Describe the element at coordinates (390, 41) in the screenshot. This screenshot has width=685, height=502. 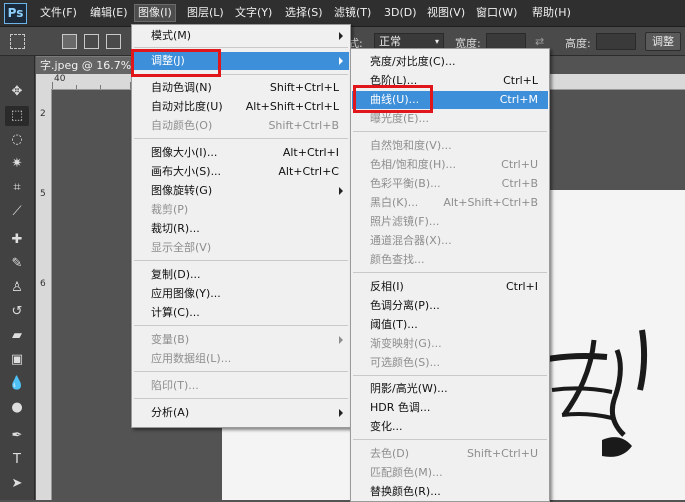
I see `style-value: 正常` at that location.